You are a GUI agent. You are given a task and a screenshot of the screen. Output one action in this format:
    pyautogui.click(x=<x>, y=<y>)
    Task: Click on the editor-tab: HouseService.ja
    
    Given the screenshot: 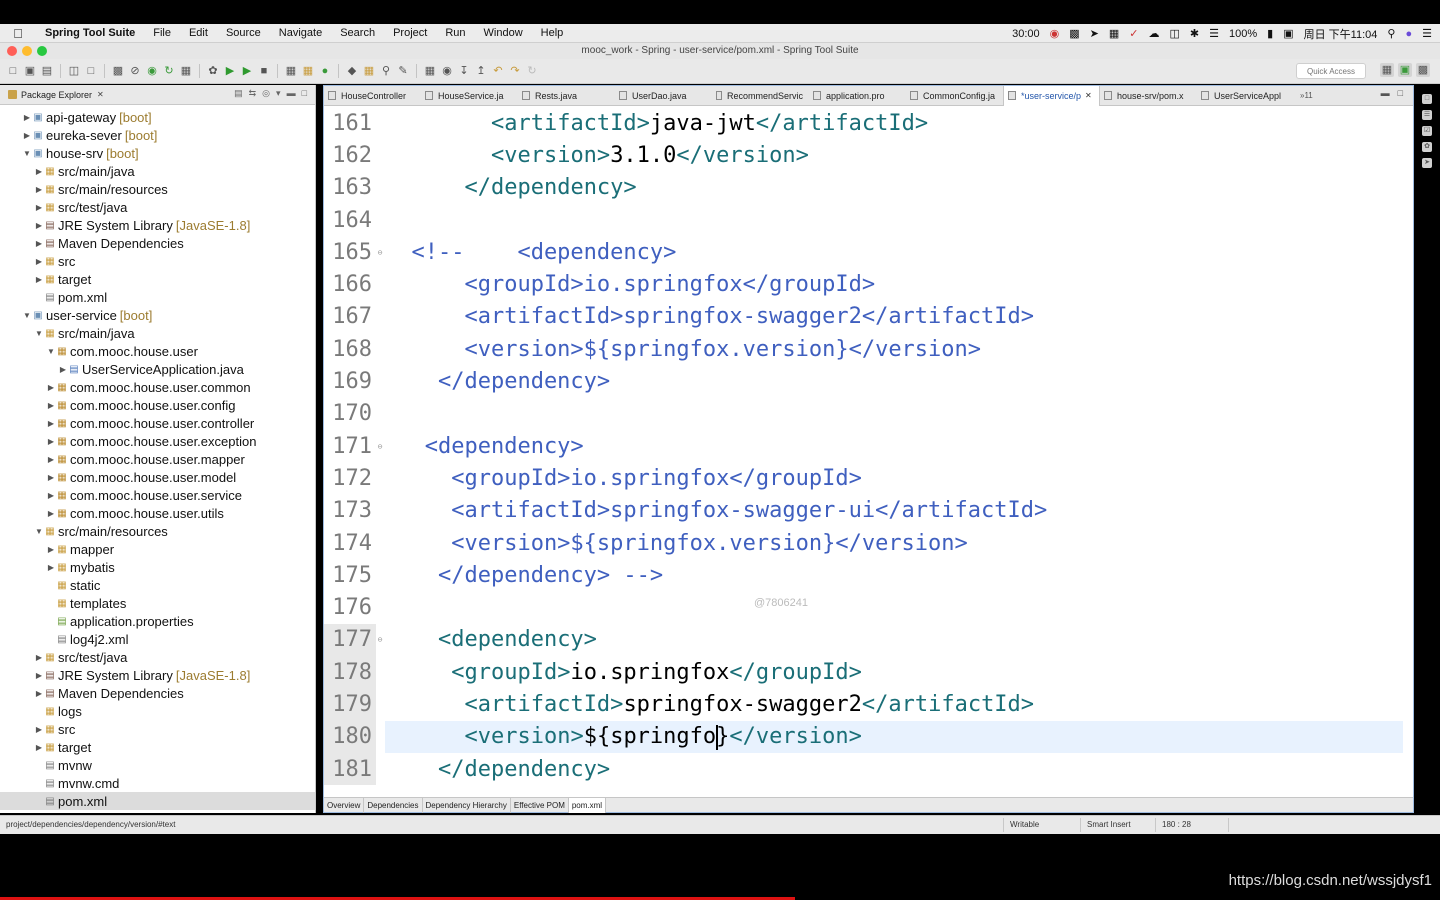 What is the action you would take?
    pyautogui.click(x=469, y=96)
    